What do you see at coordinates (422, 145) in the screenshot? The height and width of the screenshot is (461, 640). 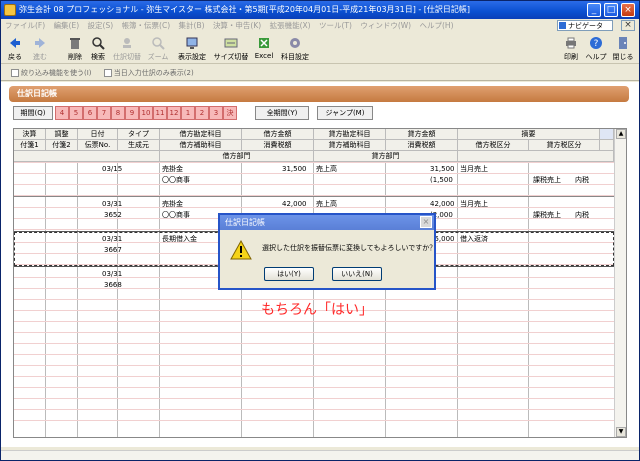 I see `col-header-credit-tax: 消費税額` at bounding box center [422, 145].